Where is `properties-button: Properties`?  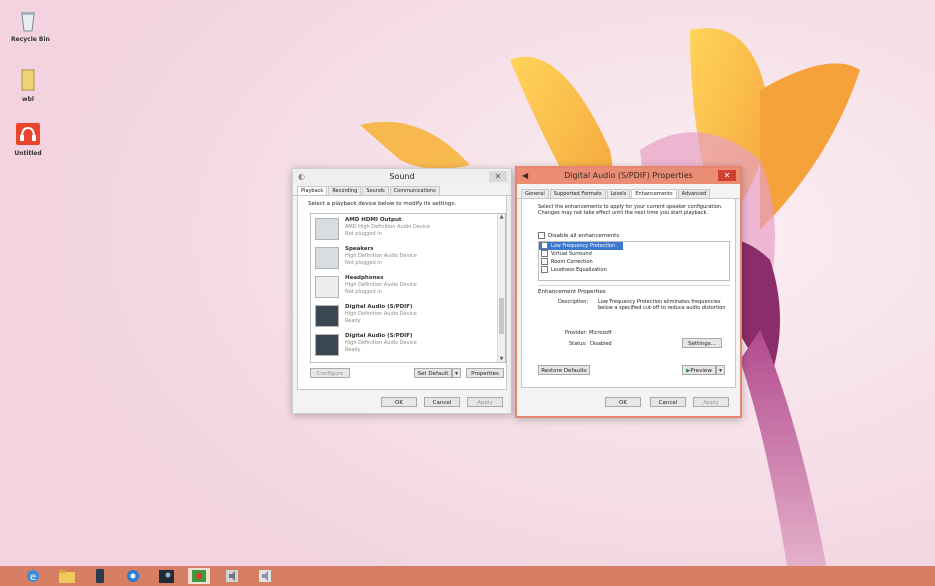
properties-button: Properties is located at coordinates (485, 373).